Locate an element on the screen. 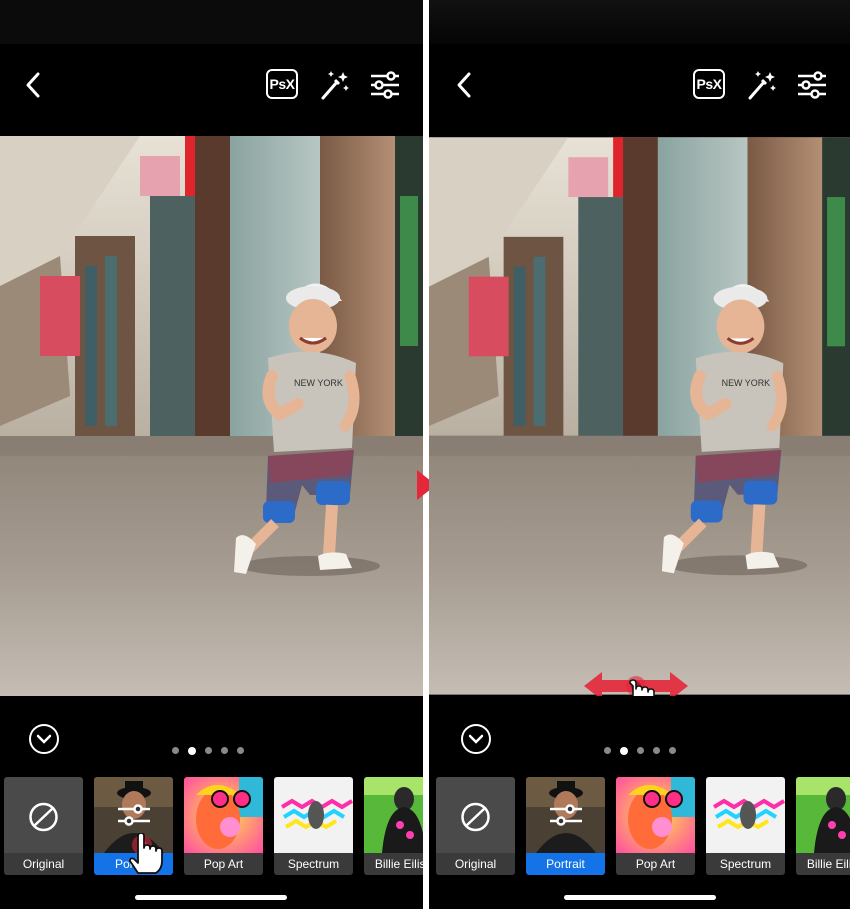  filter-portrait: Portrait is located at coordinates (565, 826).